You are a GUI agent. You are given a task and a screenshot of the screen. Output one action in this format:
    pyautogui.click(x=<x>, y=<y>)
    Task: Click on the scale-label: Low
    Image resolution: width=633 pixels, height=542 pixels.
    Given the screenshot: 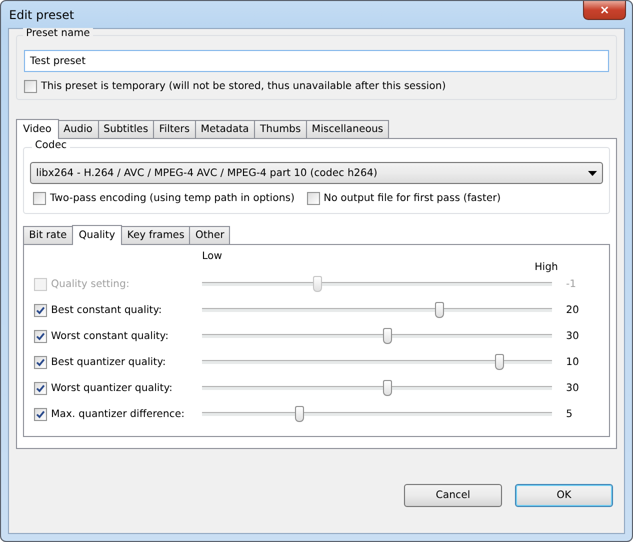 What is the action you would take?
    pyautogui.click(x=213, y=256)
    